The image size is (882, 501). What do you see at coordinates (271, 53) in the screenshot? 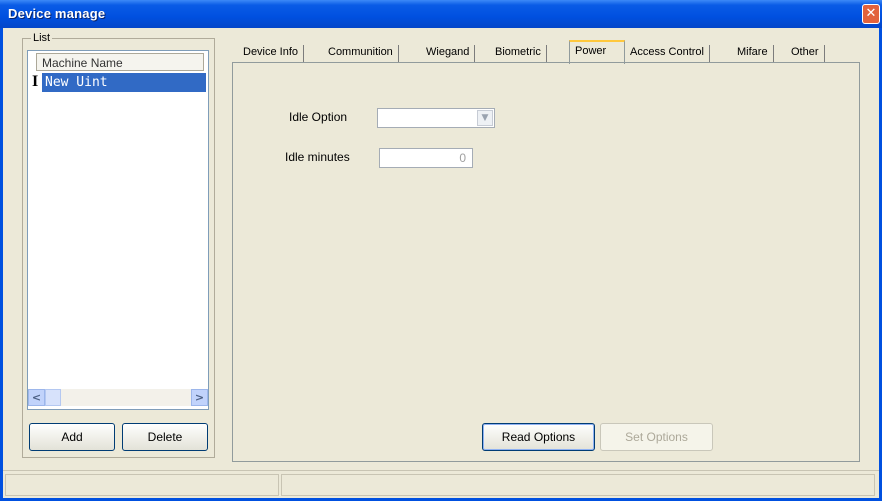
I see `tab-device-info: Device Info` at bounding box center [271, 53].